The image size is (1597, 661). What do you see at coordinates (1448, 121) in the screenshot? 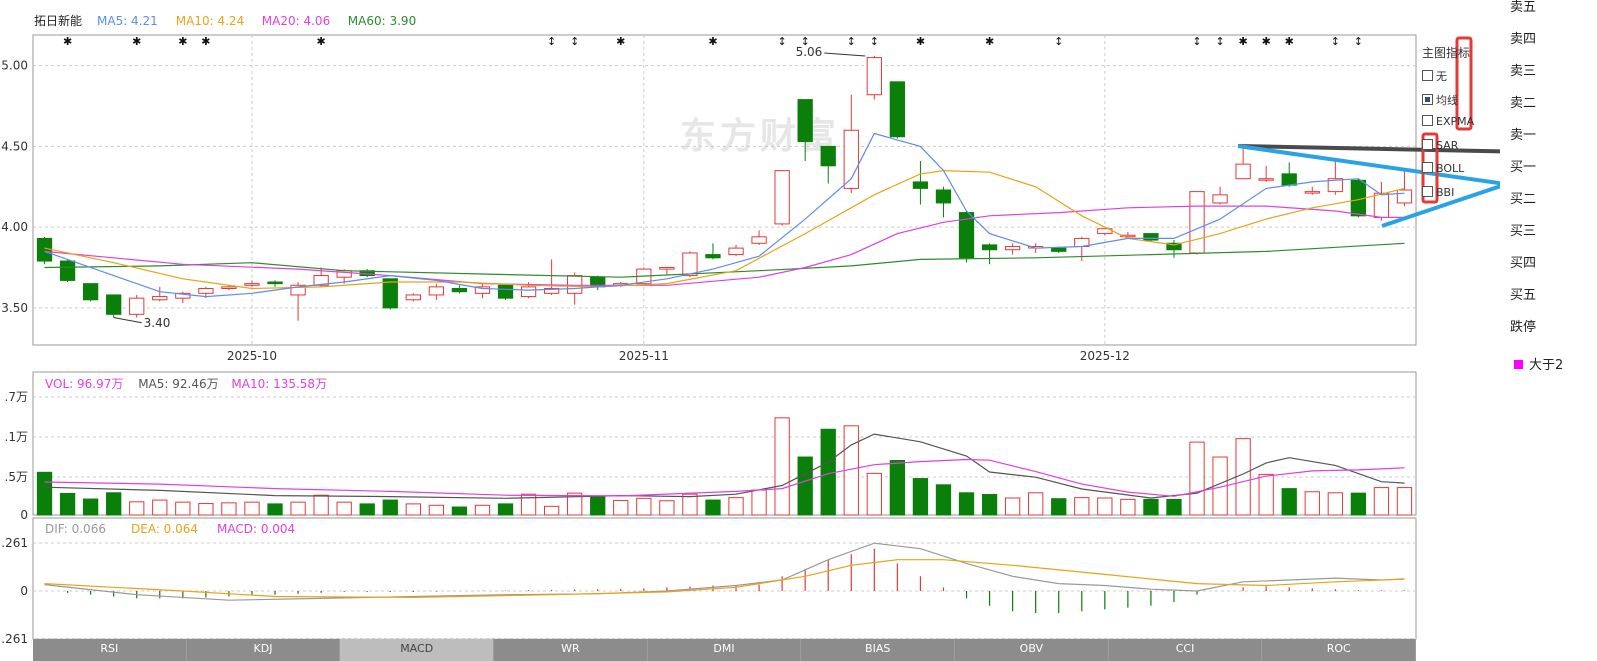
I see `indicator-option: EXPMA` at bounding box center [1448, 121].